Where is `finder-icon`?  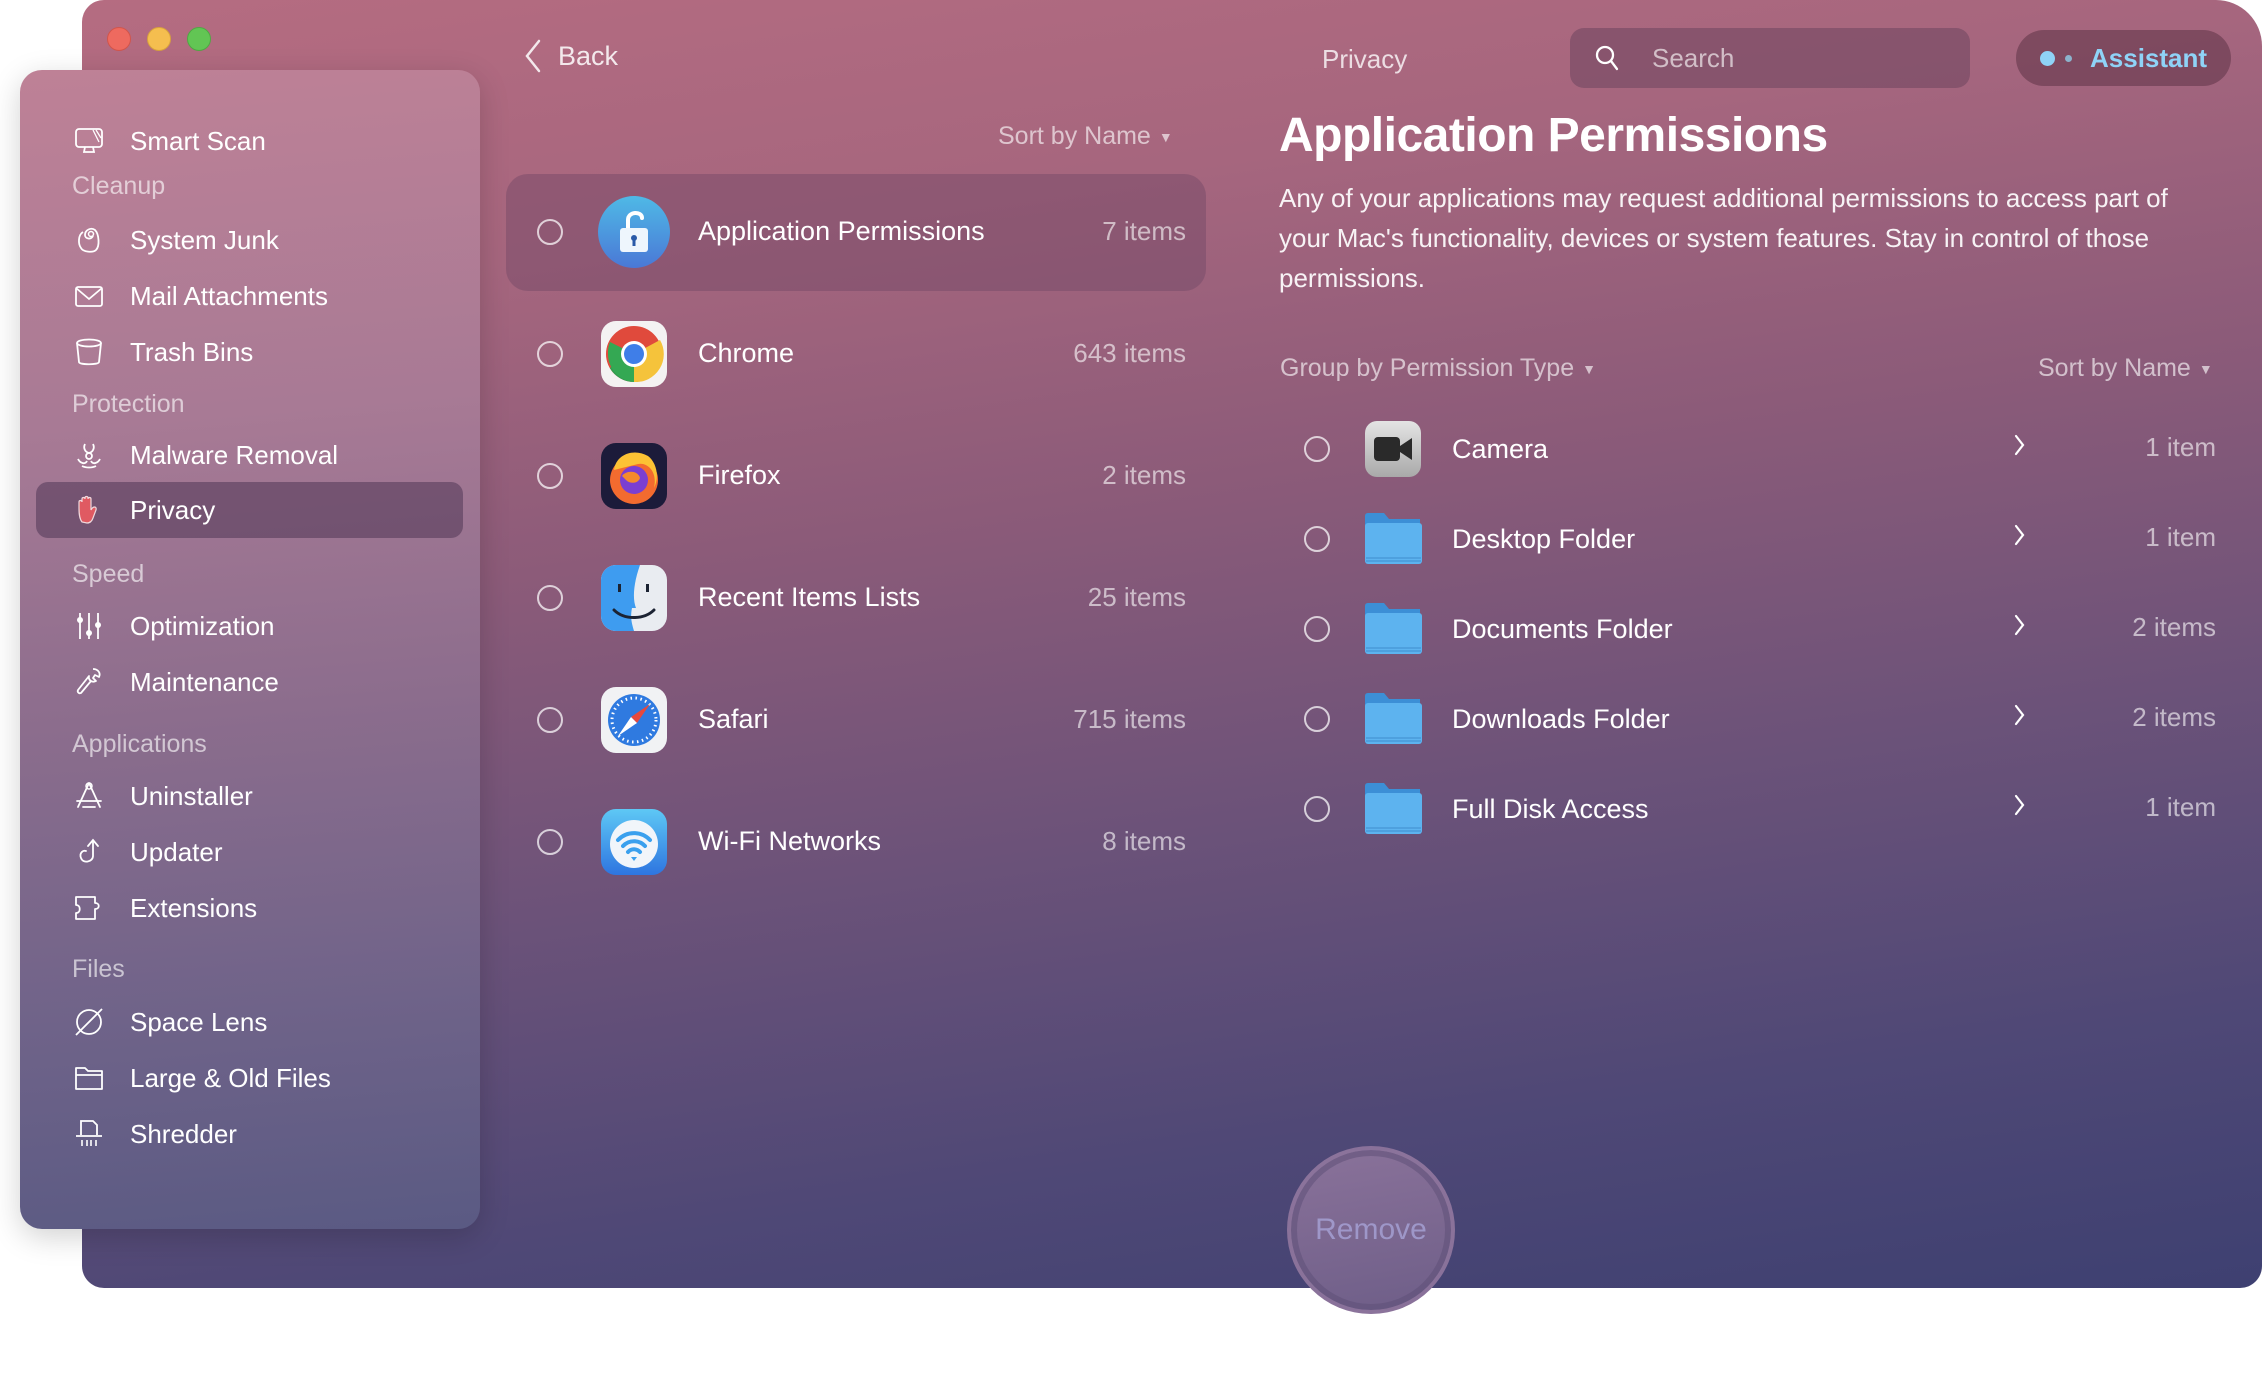 finder-icon is located at coordinates (634, 598).